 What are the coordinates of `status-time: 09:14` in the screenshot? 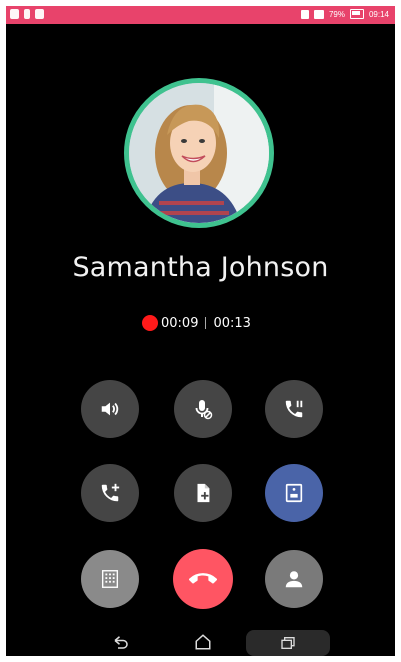 It's located at (378, 14).